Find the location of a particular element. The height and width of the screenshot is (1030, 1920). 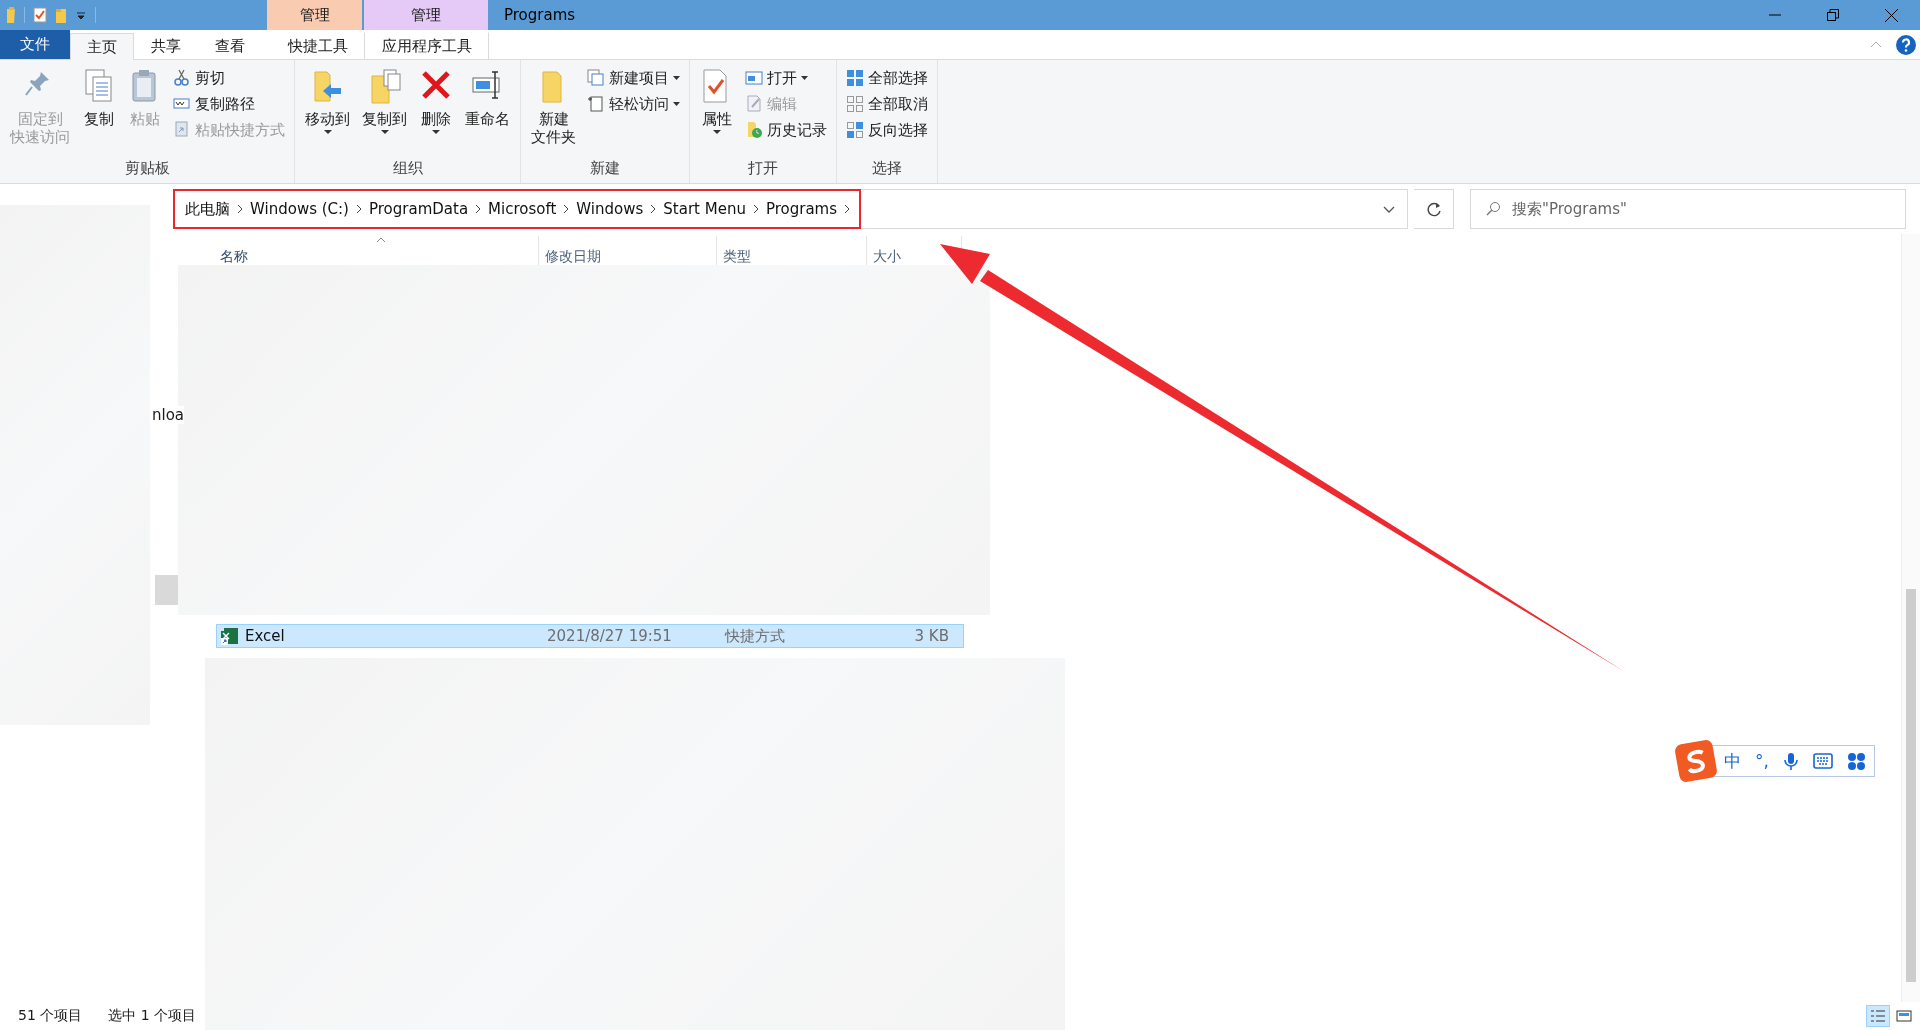

ribbon-button: 复制 is located at coordinates (99, 111).